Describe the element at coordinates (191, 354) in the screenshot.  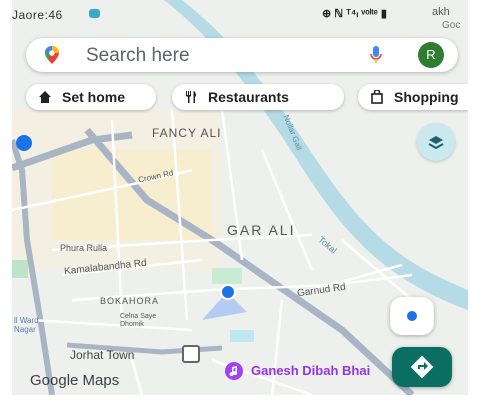
I see `train-station-icon` at that location.